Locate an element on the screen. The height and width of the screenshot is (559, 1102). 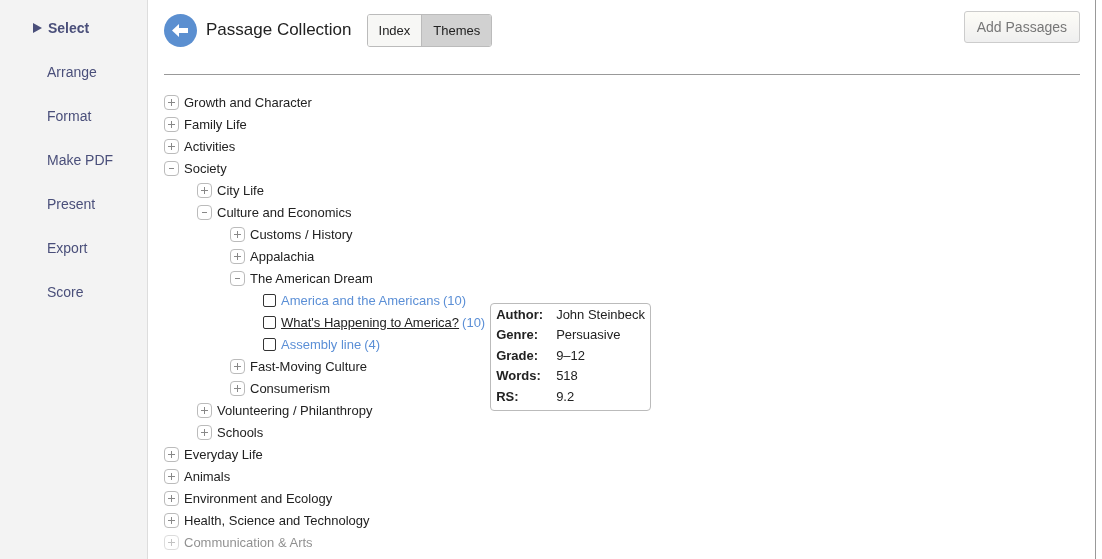
view-tab: Index is located at coordinates (394, 30).